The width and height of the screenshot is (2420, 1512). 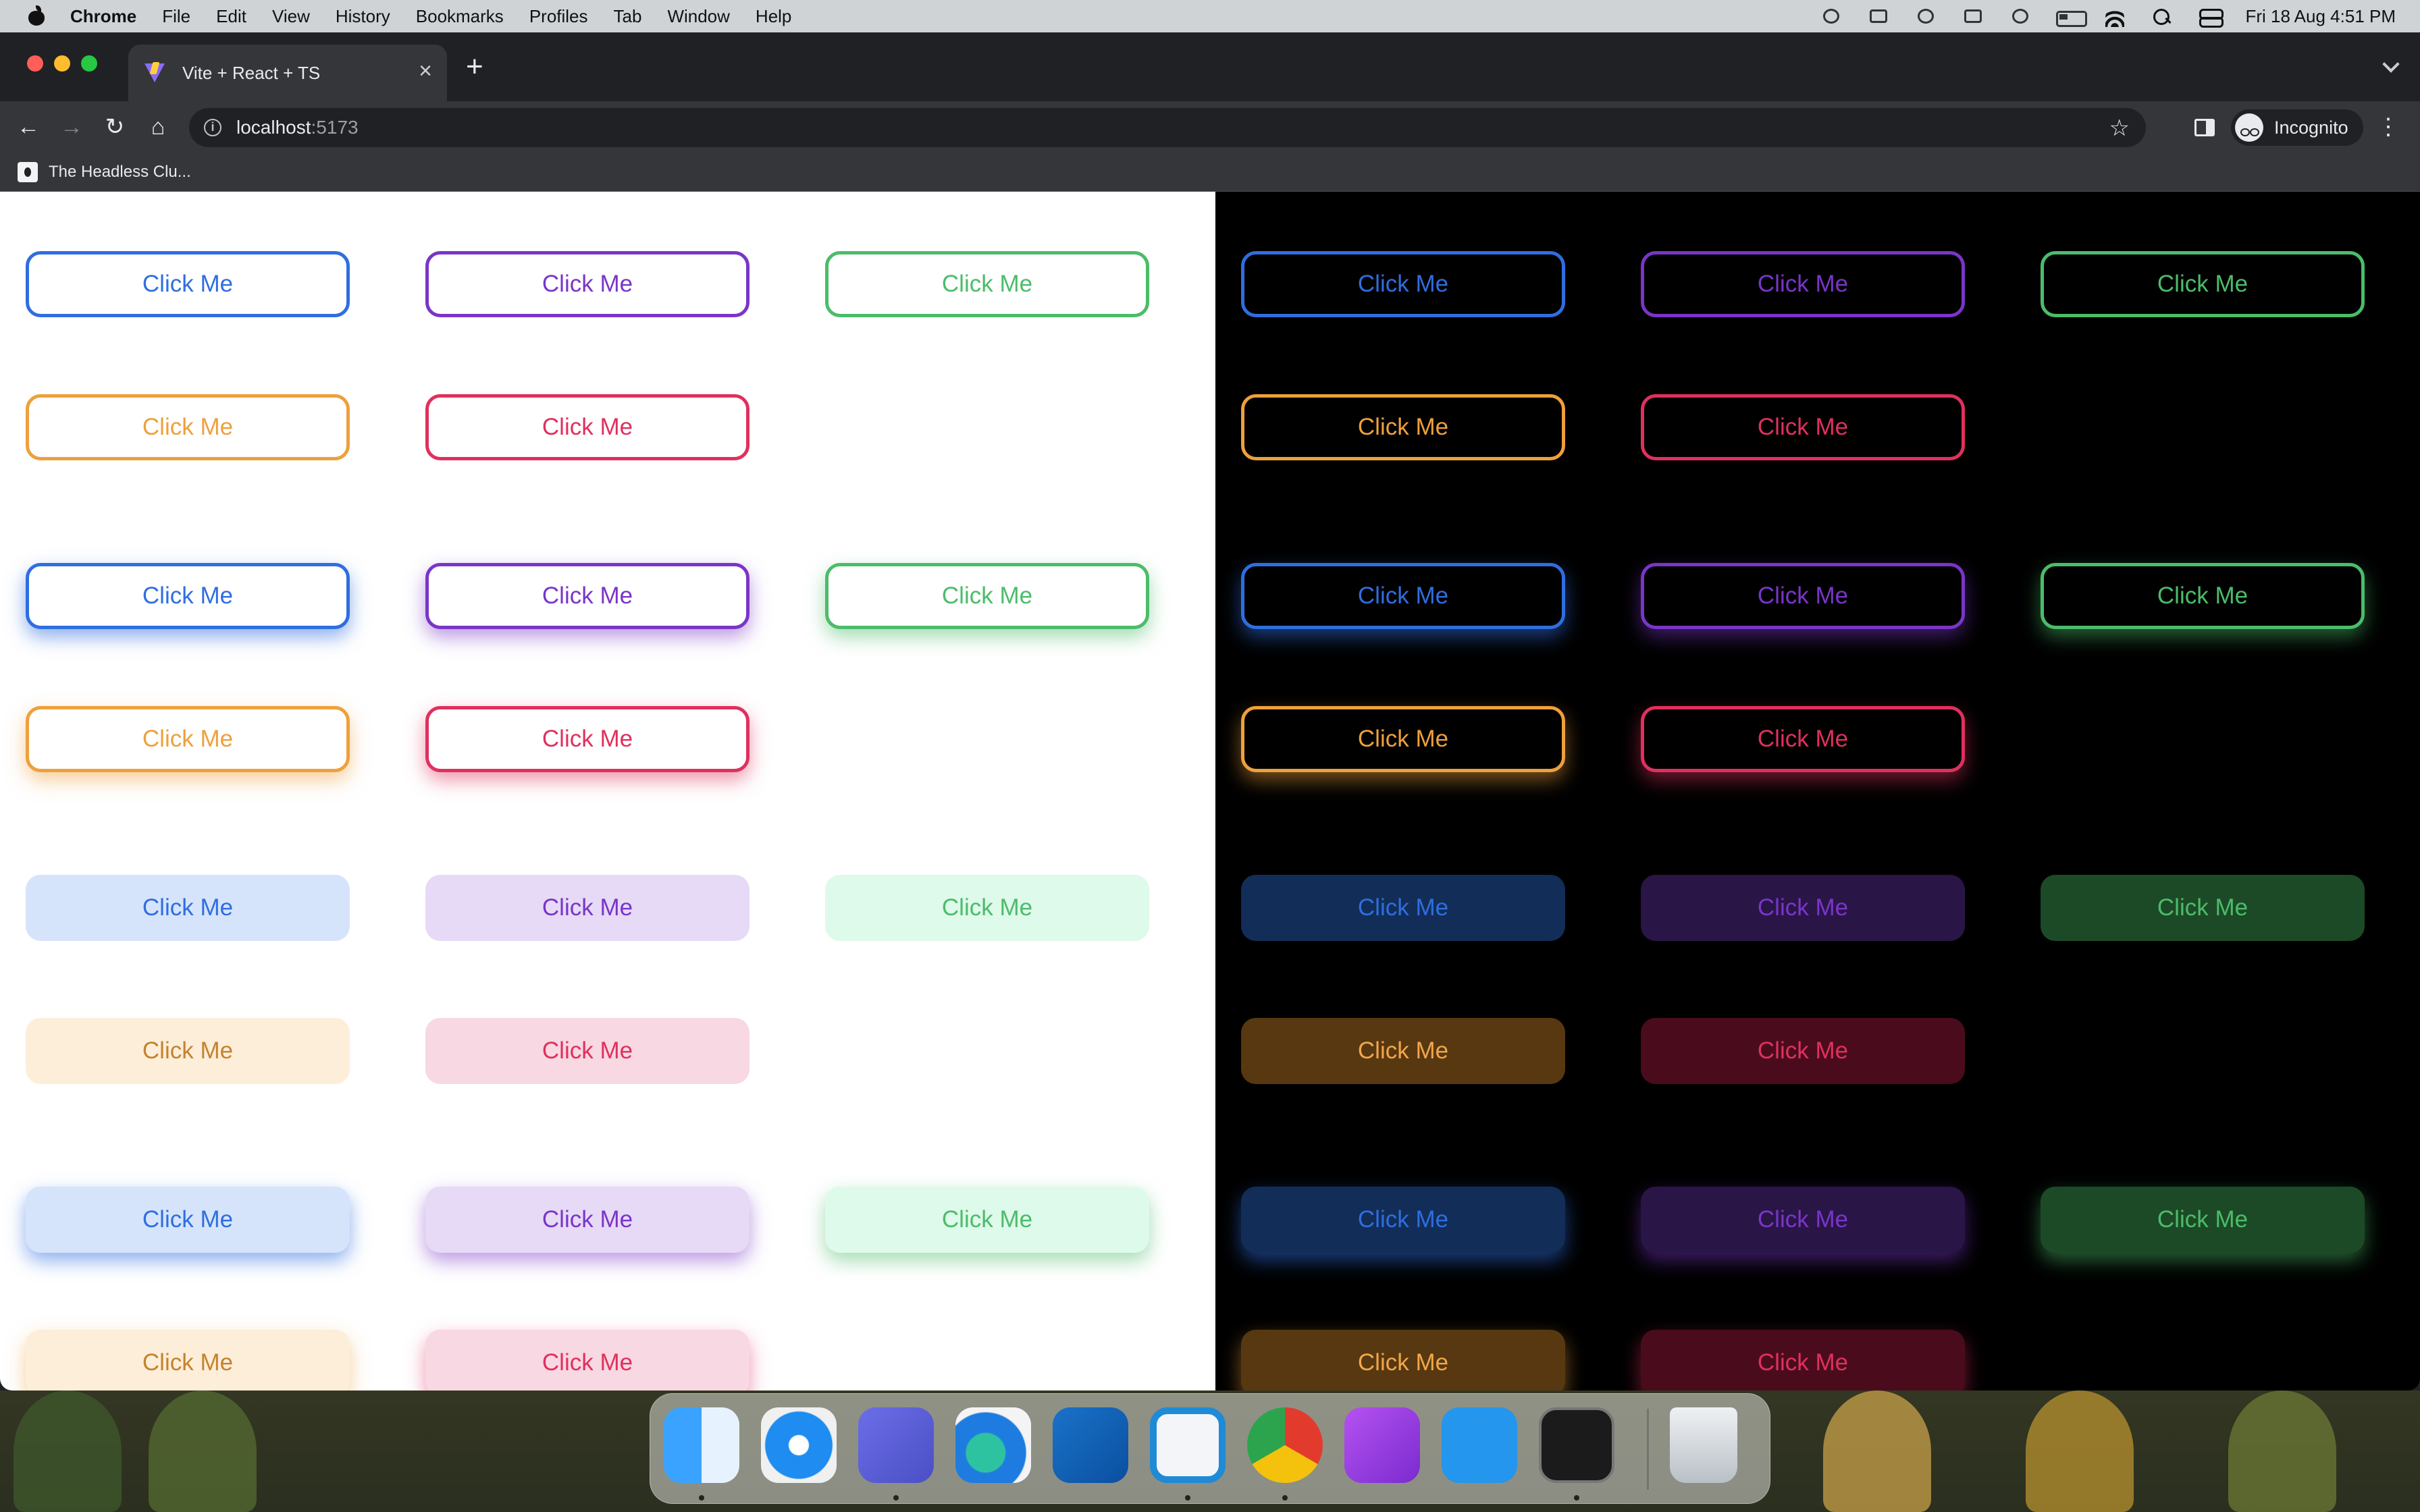 What do you see at coordinates (1803, 1220) in the screenshot?
I see `dark-soft-glow-purple-button: Click Me` at bounding box center [1803, 1220].